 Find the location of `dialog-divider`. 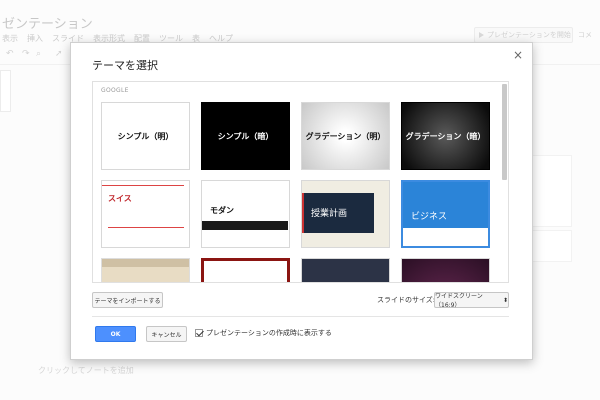

dialog-divider is located at coordinates (300, 316).